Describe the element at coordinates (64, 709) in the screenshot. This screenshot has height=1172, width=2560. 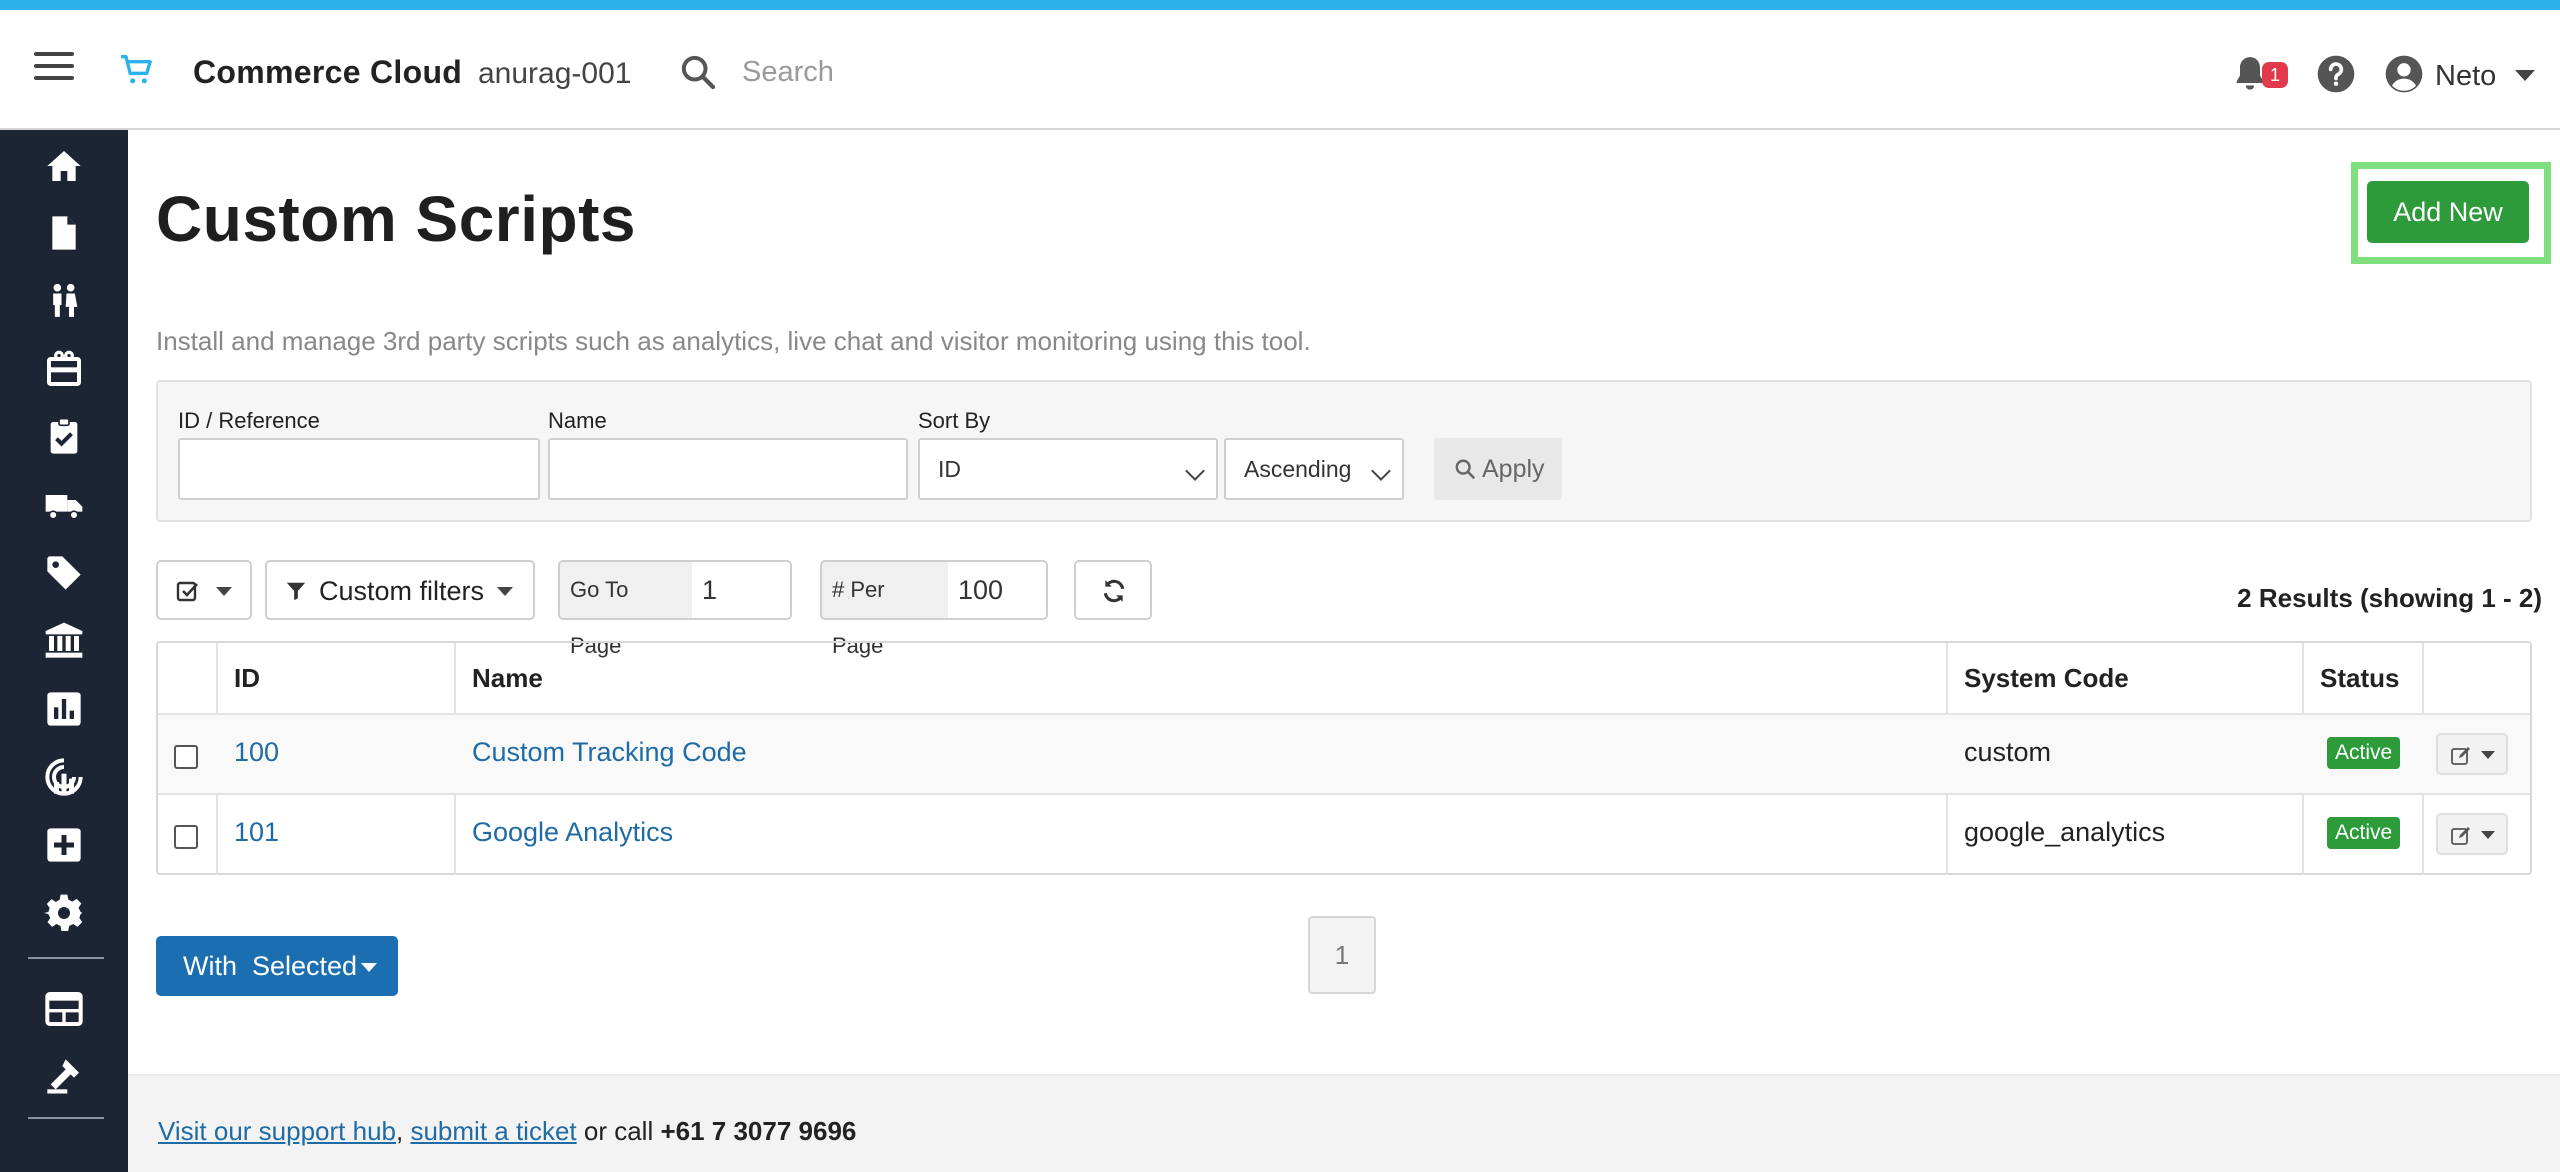
I see `reports-icon` at that location.